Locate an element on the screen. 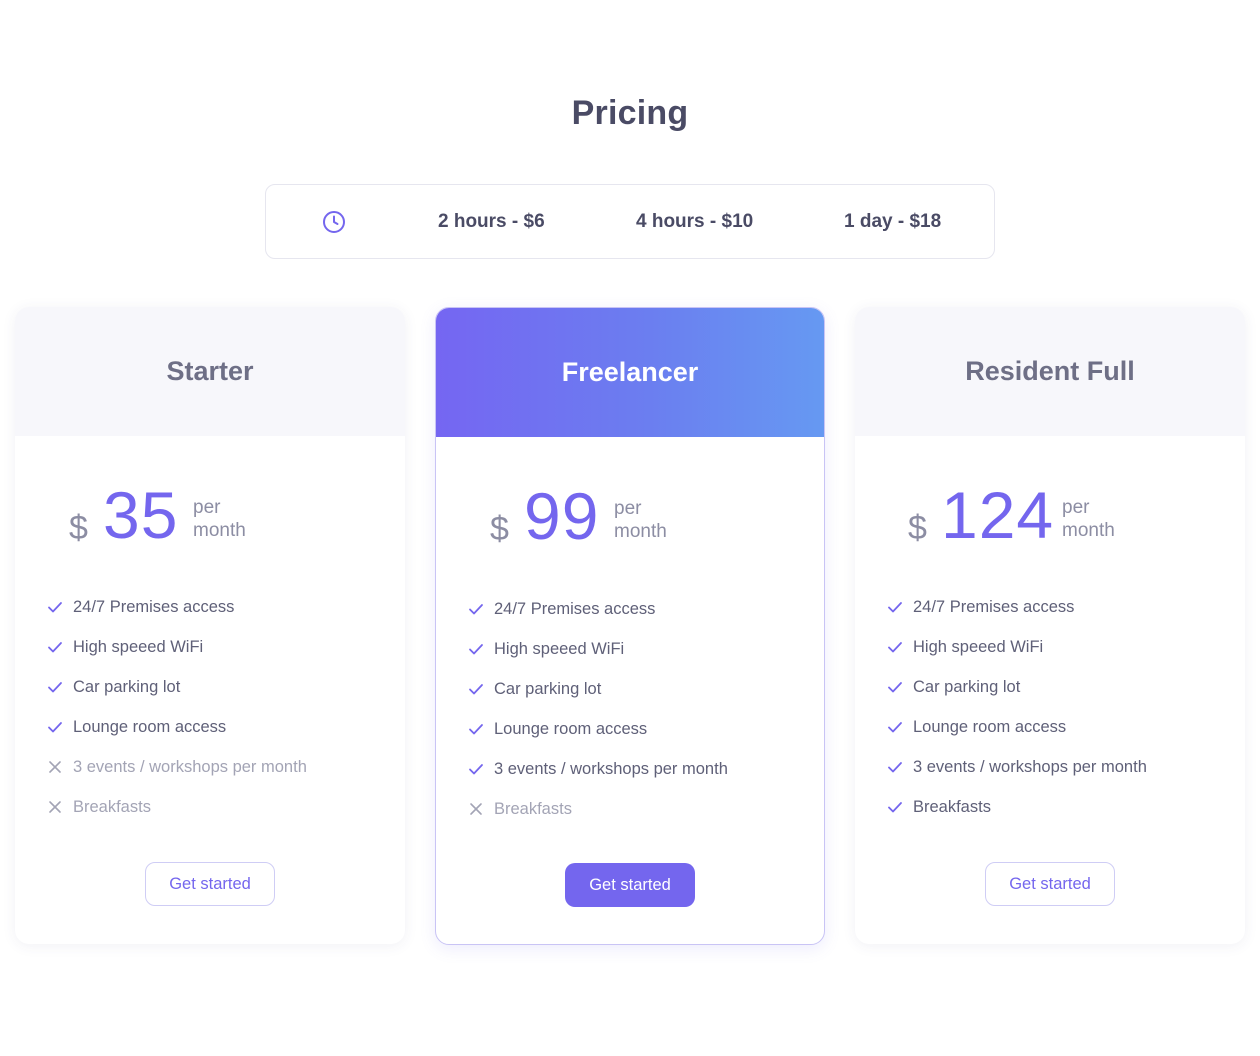 The image size is (1260, 1056). plan-header: Resident Full is located at coordinates (1050, 371).